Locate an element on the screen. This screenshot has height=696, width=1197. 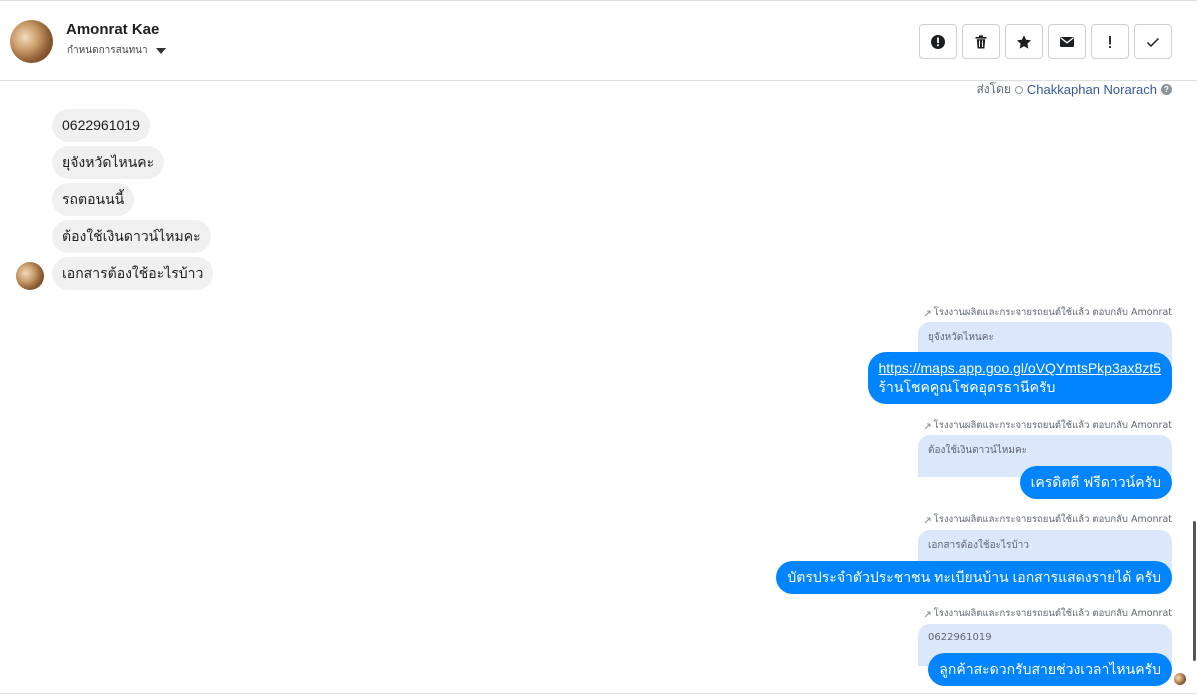
outgoing-message: ลูกค้าสะดวกรับสายช่วงเวลาไหนครับ is located at coordinates (1050, 669).